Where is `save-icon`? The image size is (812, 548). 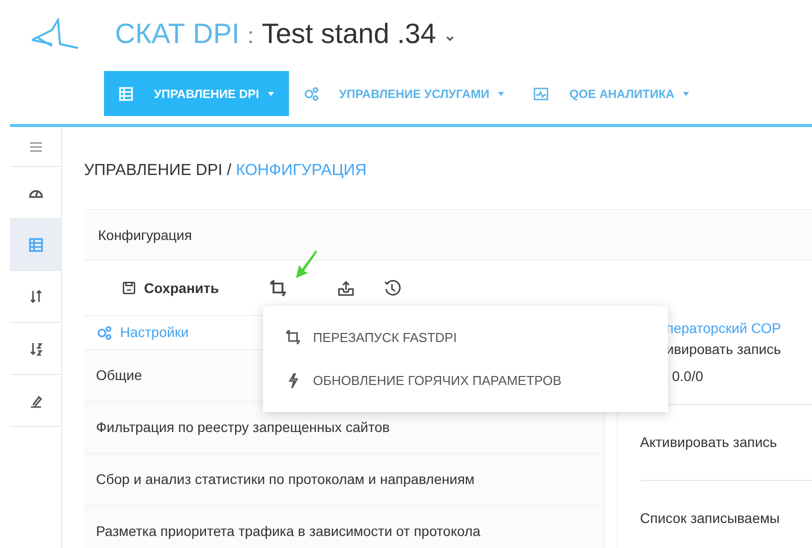
save-icon is located at coordinates (129, 288).